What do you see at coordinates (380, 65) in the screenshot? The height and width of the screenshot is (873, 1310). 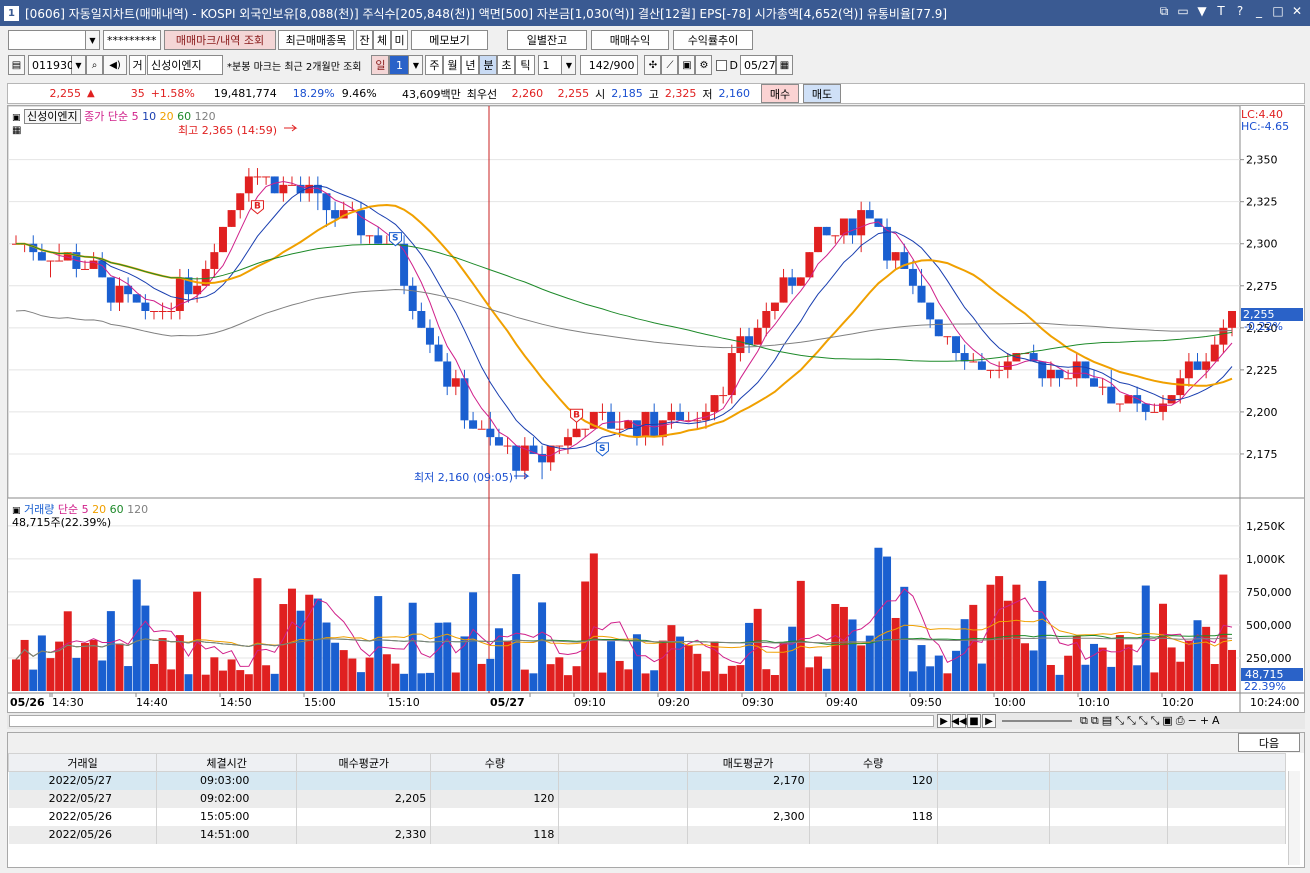 I see `tab-day: 일` at bounding box center [380, 65].